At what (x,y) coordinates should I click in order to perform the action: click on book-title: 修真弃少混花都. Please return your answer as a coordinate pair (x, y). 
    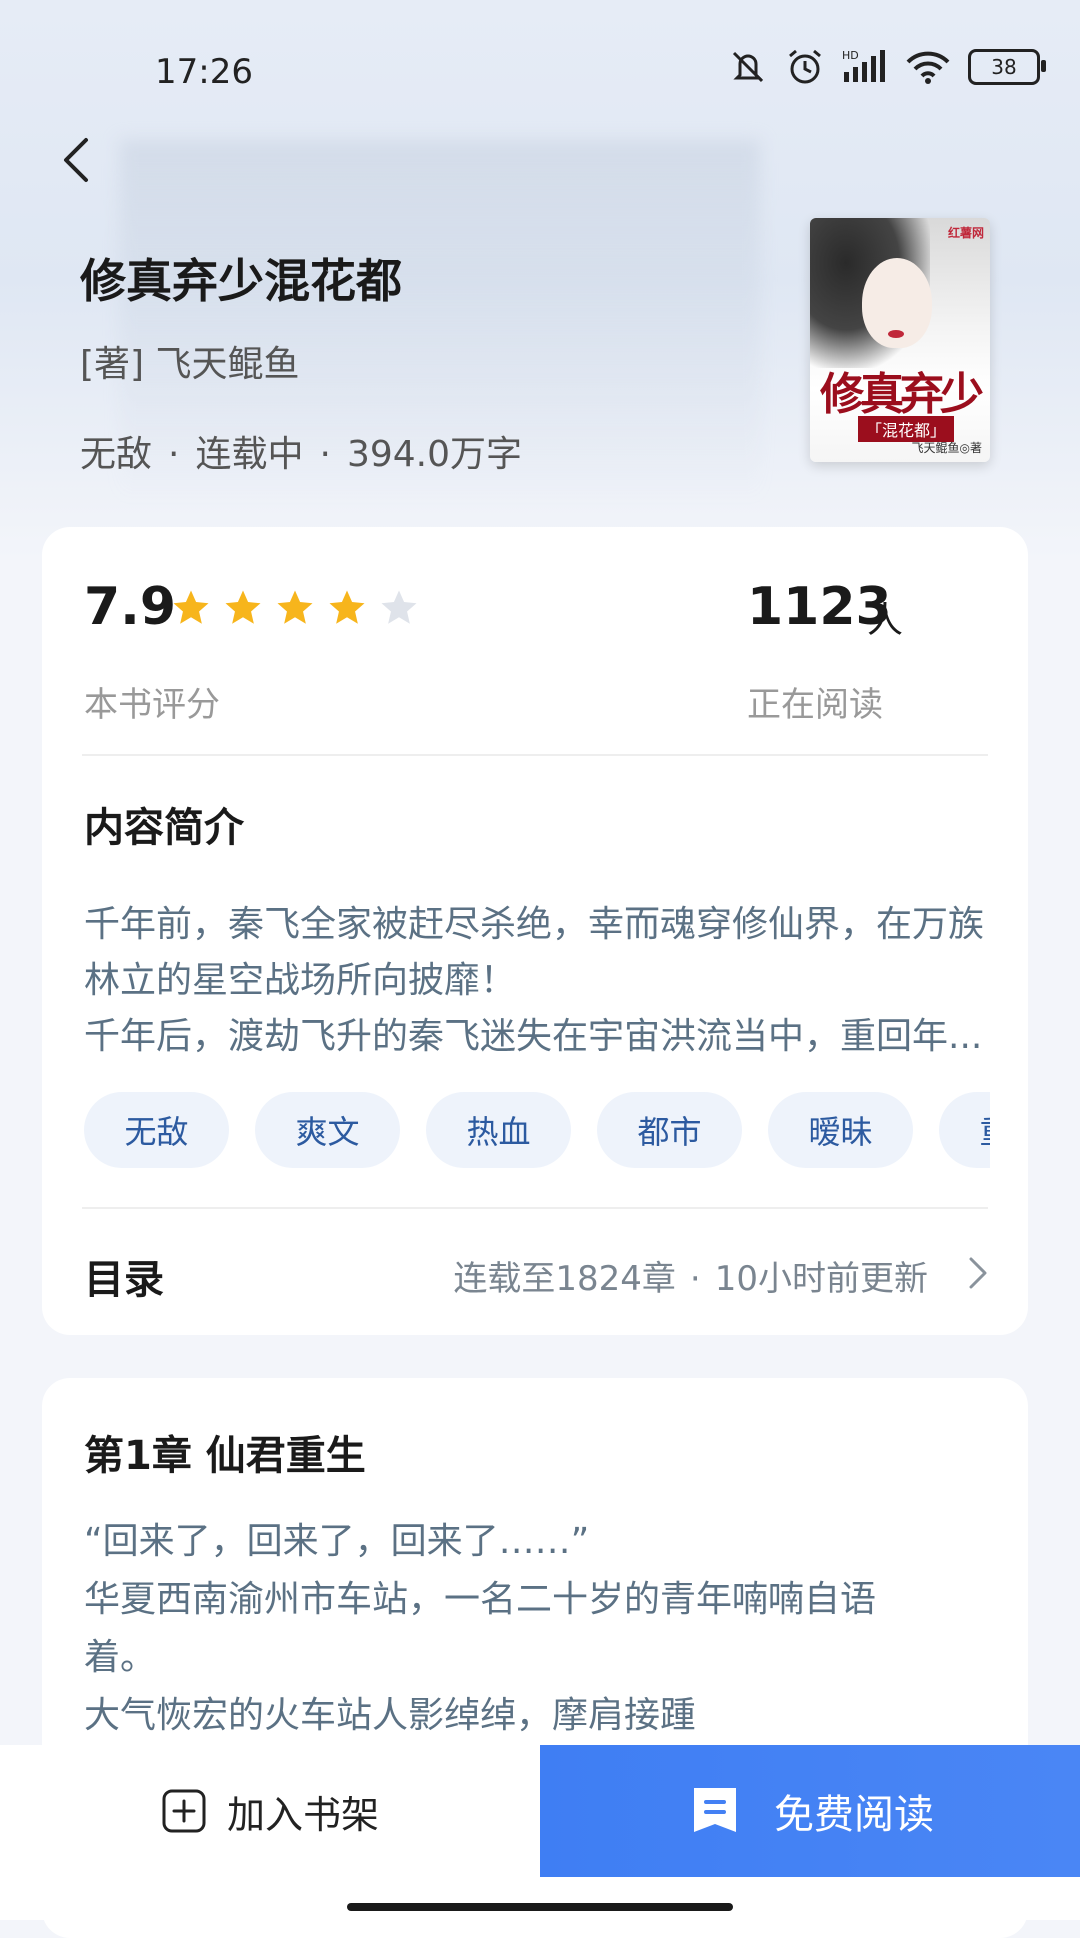
    Looking at the image, I should click on (241, 281).